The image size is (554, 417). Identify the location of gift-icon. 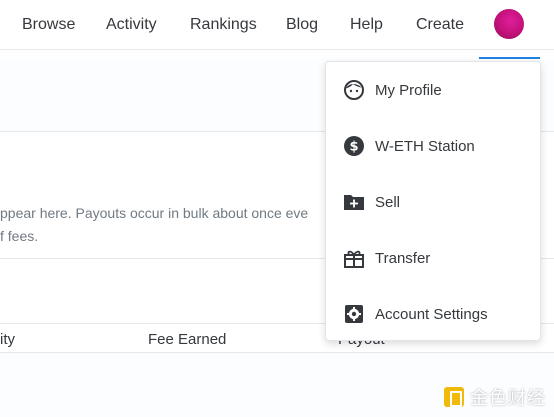
(354, 258).